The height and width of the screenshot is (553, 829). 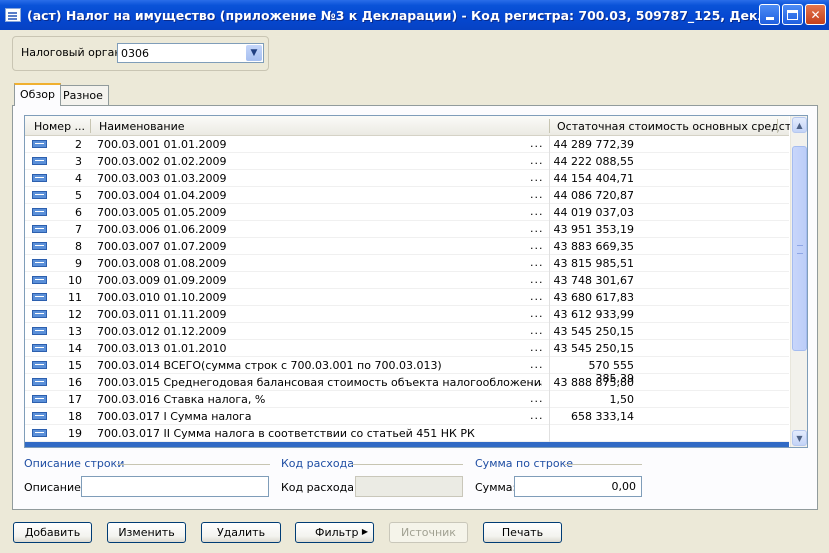 I want to click on selected-row, so click(x=407, y=444).